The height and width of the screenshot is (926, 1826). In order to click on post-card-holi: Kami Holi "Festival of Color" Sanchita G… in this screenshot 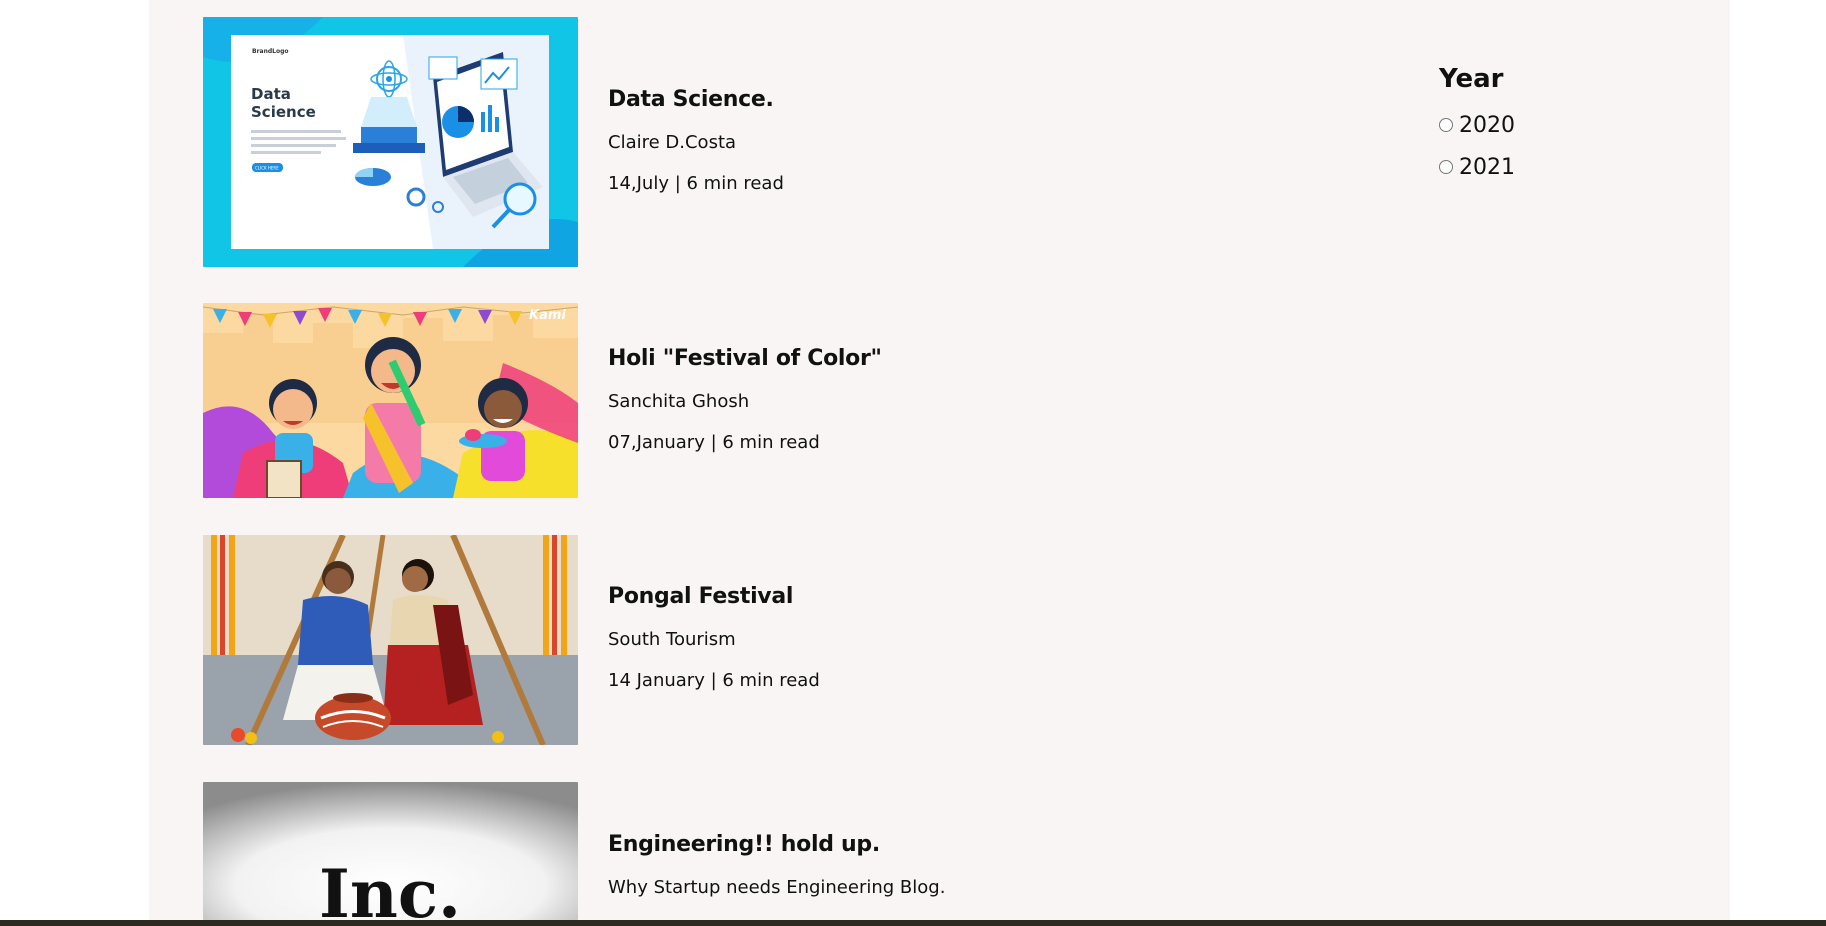, I will do `click(663, 400)`.